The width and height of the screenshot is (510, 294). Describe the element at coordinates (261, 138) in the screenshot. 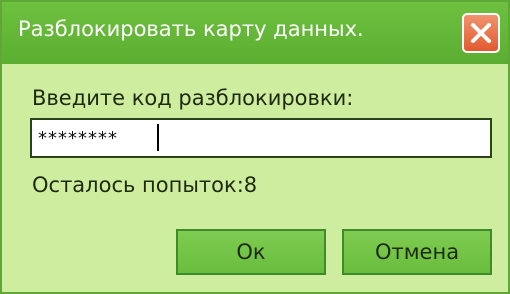

I see `unlock-code-input` at that location.